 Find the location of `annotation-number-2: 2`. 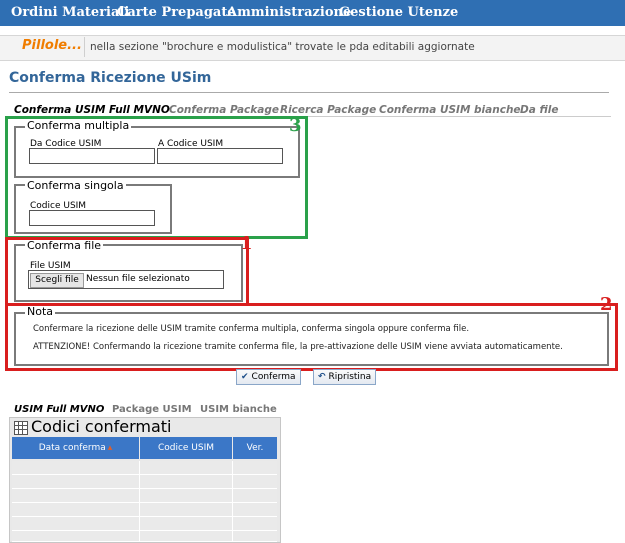

annotation-number-2: 2 is located at coordinates (606, 304).